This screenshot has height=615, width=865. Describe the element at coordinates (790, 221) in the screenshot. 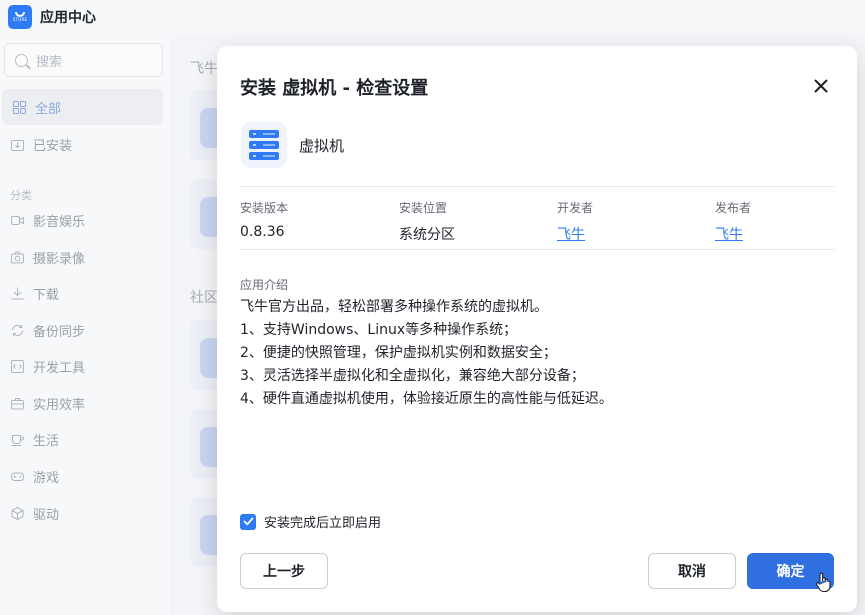

I see `info-publisher: 发布者 飞牛` at that location.